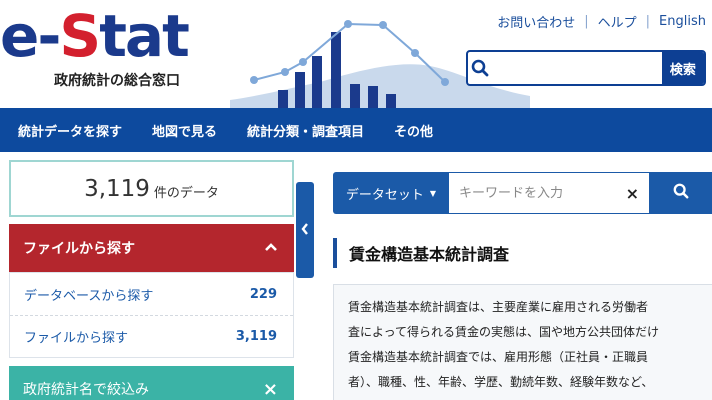 The image size is (712, 400). I want to click on site-search-button: 検索, so click(682, 68).